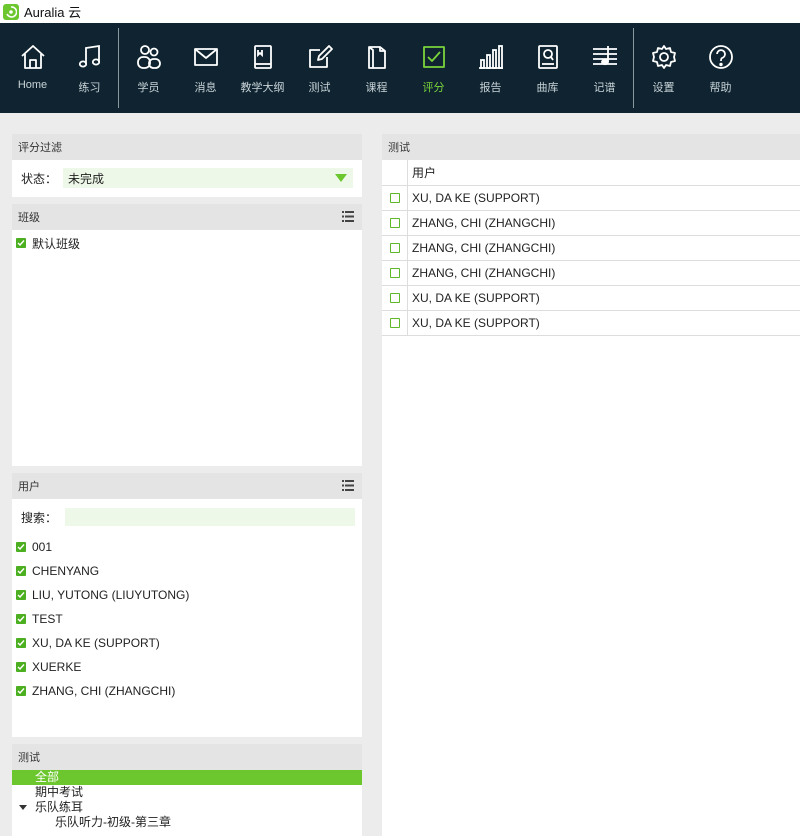 The image size is (800, 836). I want to click on user-item: TEST, so click(187, 619).